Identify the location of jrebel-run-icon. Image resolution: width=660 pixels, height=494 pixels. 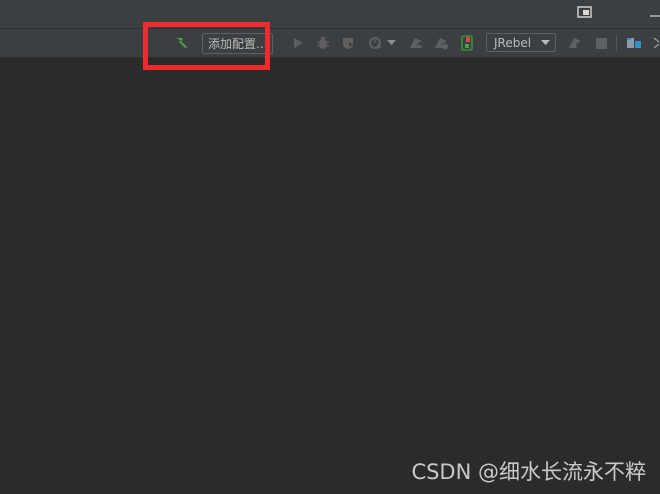
(416, 43).